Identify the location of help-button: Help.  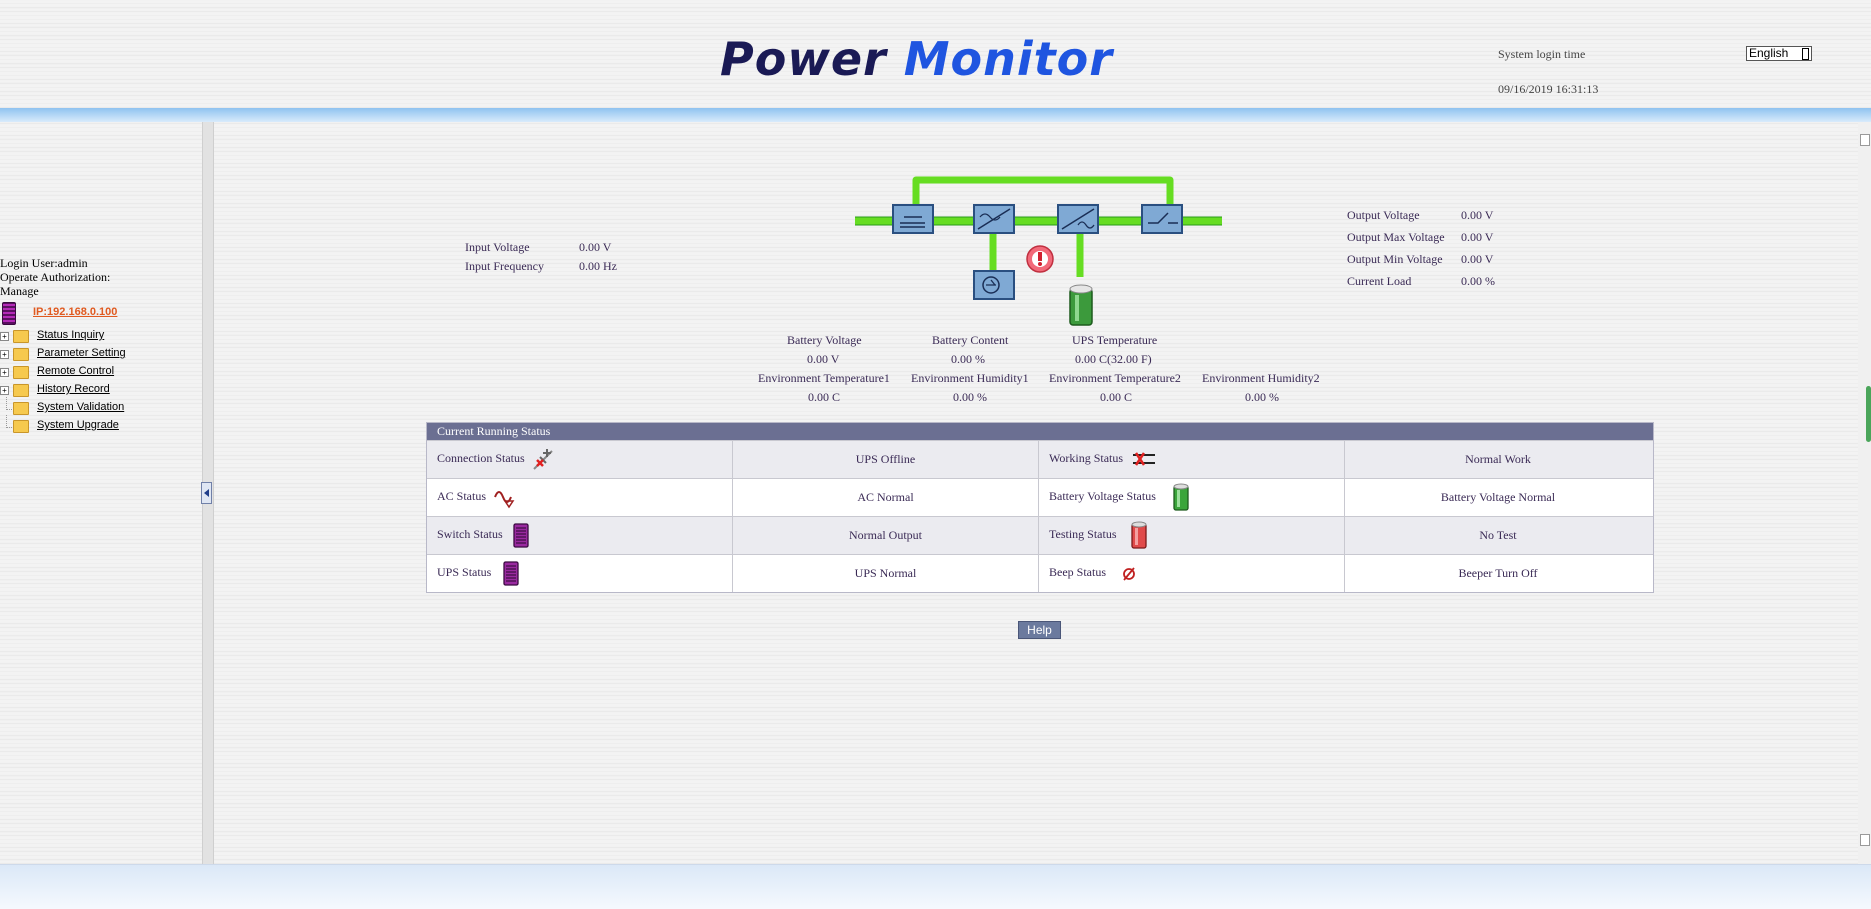
(1039, 630).